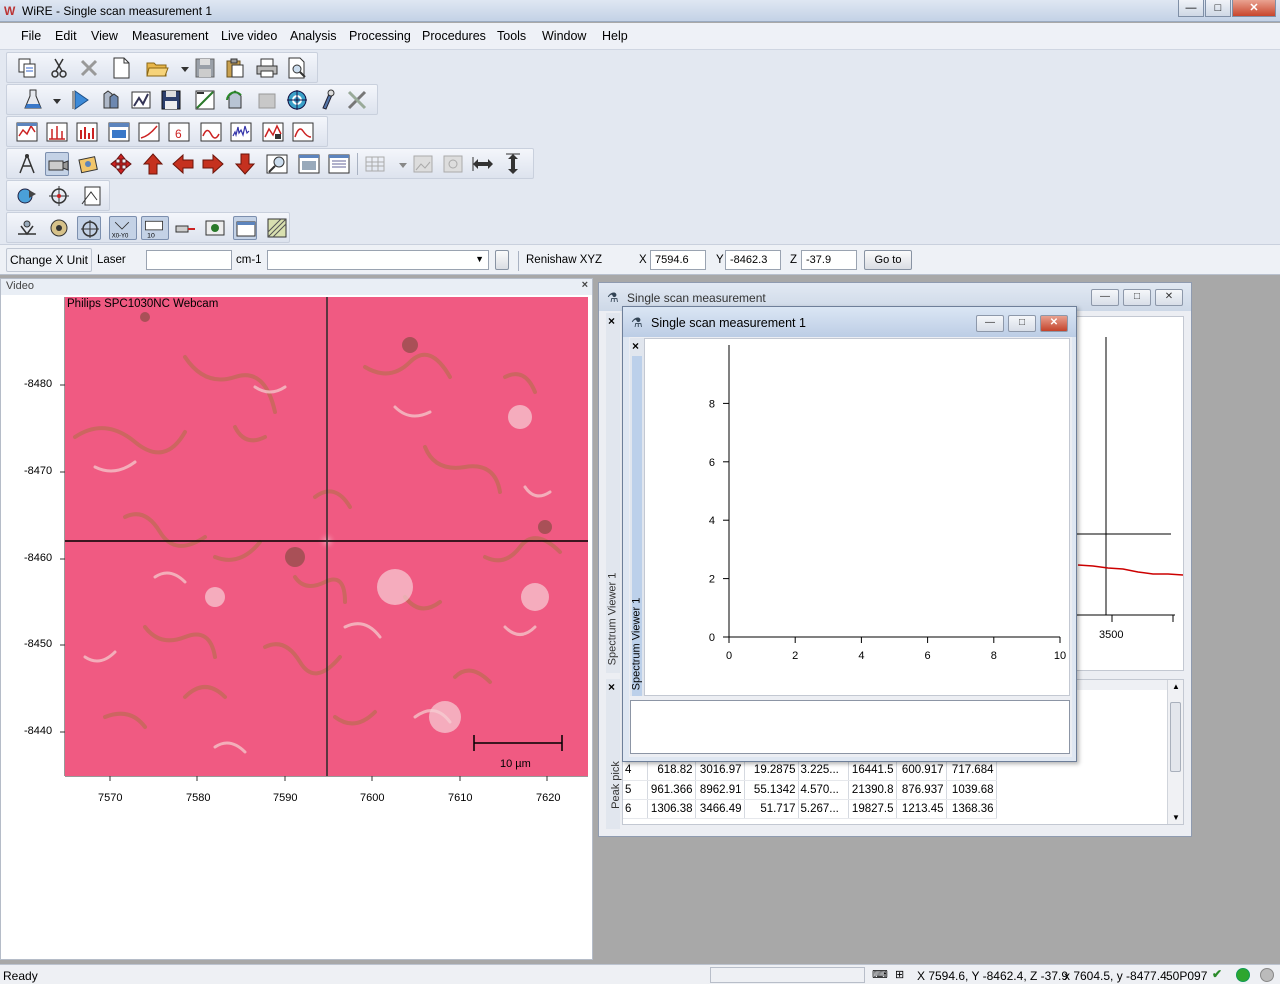  Describe the element at coordinates (1054, 323) in the screenshot. I see `ssm1-close-button: ✕` at that location.